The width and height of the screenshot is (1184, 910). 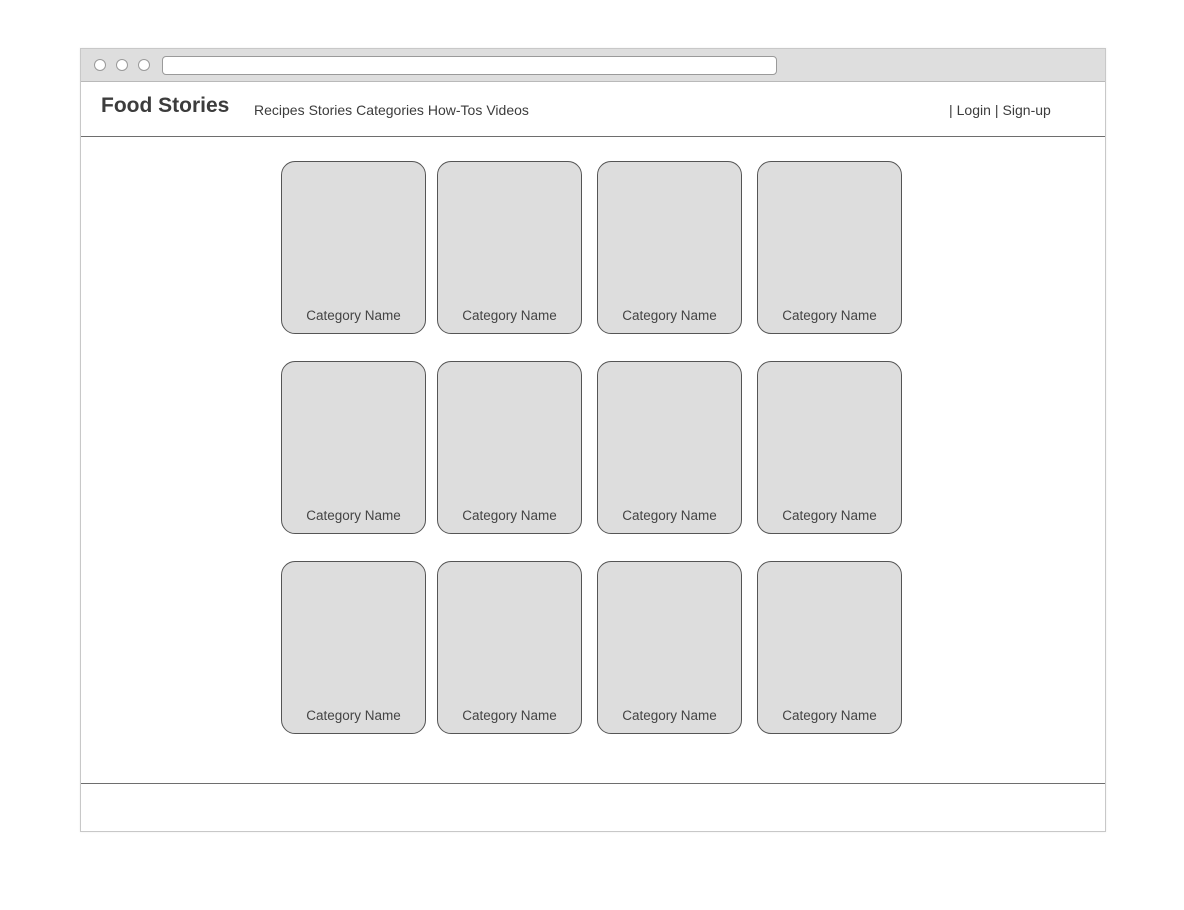 What do you see at coordinates (279, 110) in the screenshot?
I see `nav-item-recipes: Recipes` at bounding box center [279, 110].